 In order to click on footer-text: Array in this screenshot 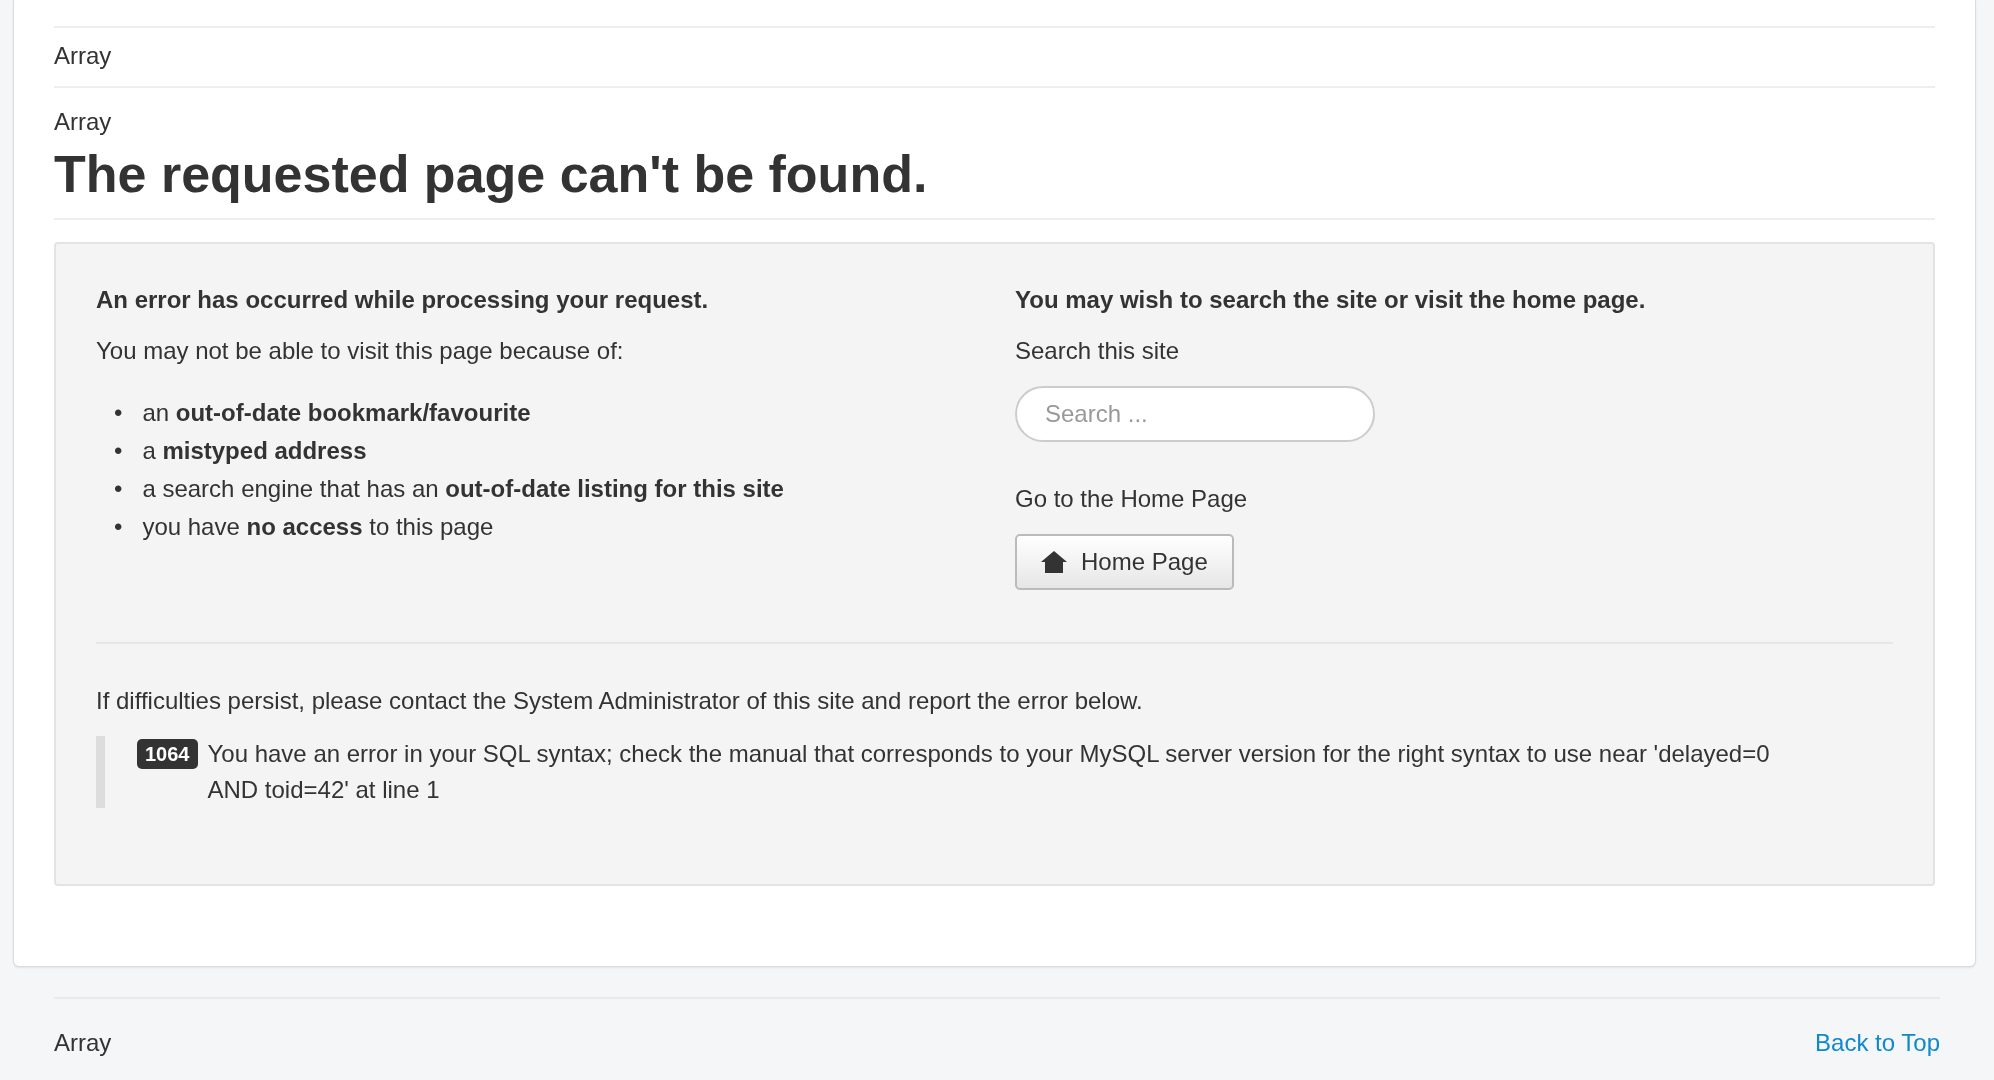, I will do `click(83, 1043)`.